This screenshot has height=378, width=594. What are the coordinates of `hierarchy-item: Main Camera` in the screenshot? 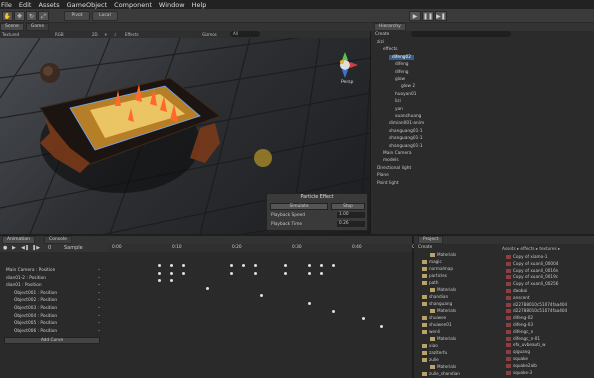 It's located at (397, 153).